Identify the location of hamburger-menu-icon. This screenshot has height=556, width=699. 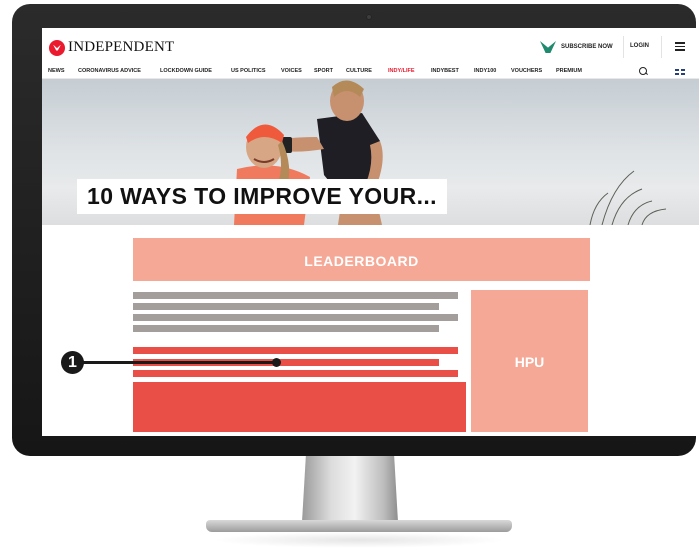
(680, 46).